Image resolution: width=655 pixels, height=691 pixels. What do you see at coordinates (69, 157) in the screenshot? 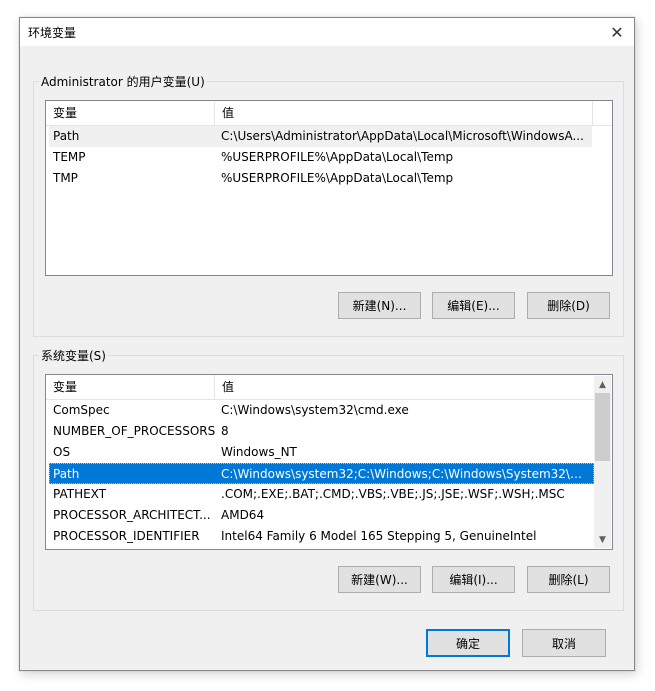
I see `variable-name: TEMP` at bounding box center [69, 157].